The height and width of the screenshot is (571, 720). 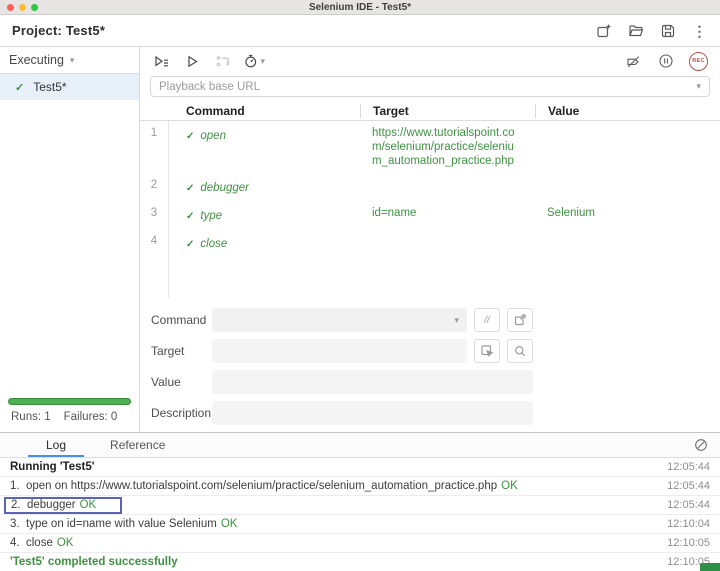 I want to click on tests-view-label: Executing, so click(x=36, y=60).